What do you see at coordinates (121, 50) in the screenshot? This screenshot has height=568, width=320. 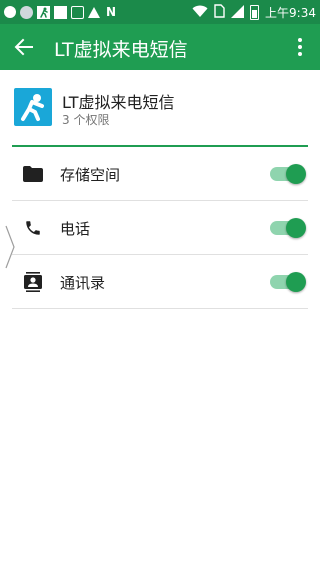 I see `page-title: LT虚拟来电短信` at bounding box center [121, 50].